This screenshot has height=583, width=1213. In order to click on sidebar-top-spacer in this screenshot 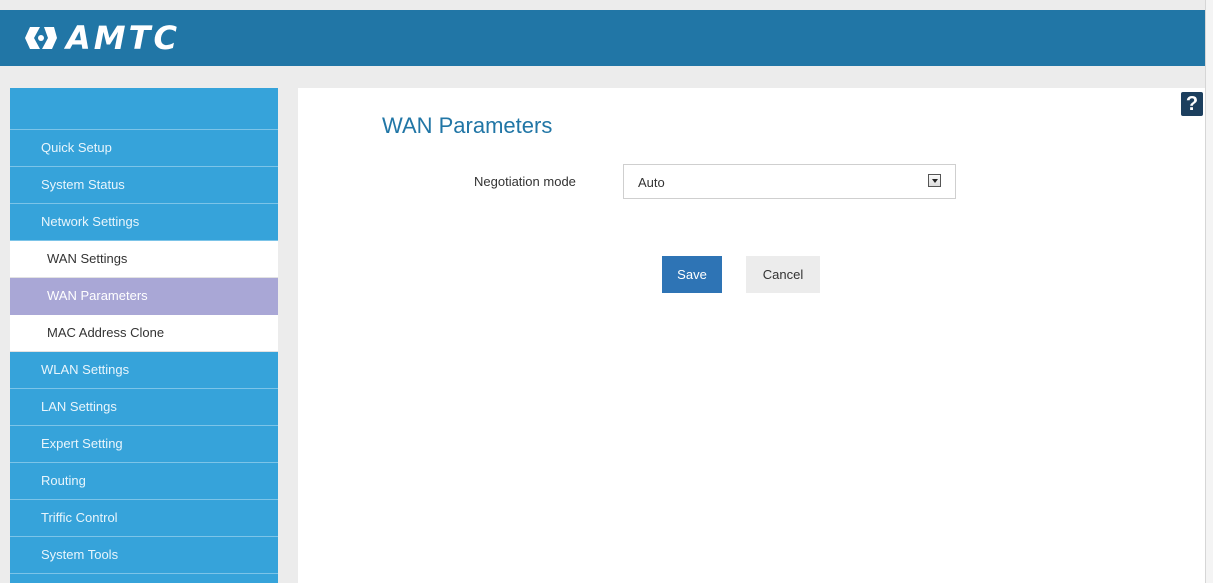, I will do `click(144, 109)`.